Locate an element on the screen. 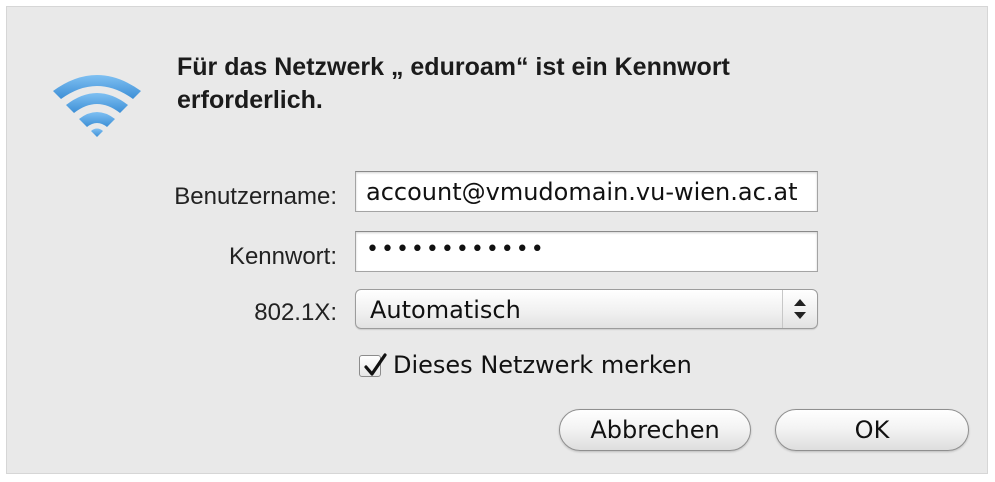 This screenshot has width=995, height=482. ok-button: OK is located at coordinates (872, 430).